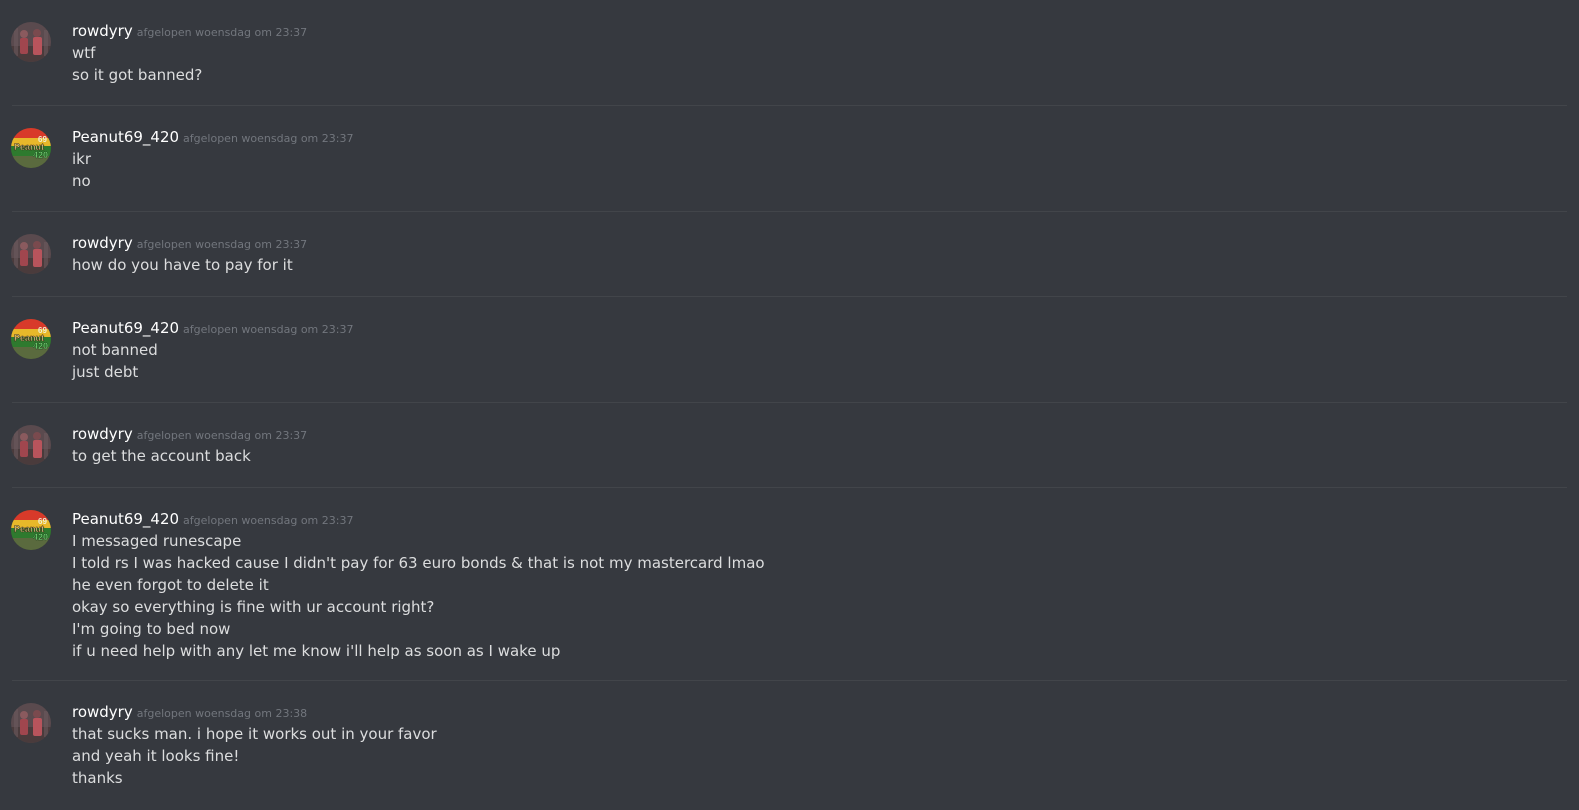 This screenshot has width=1579, height=810. I want to click on message-text: no, so click(81, 181).